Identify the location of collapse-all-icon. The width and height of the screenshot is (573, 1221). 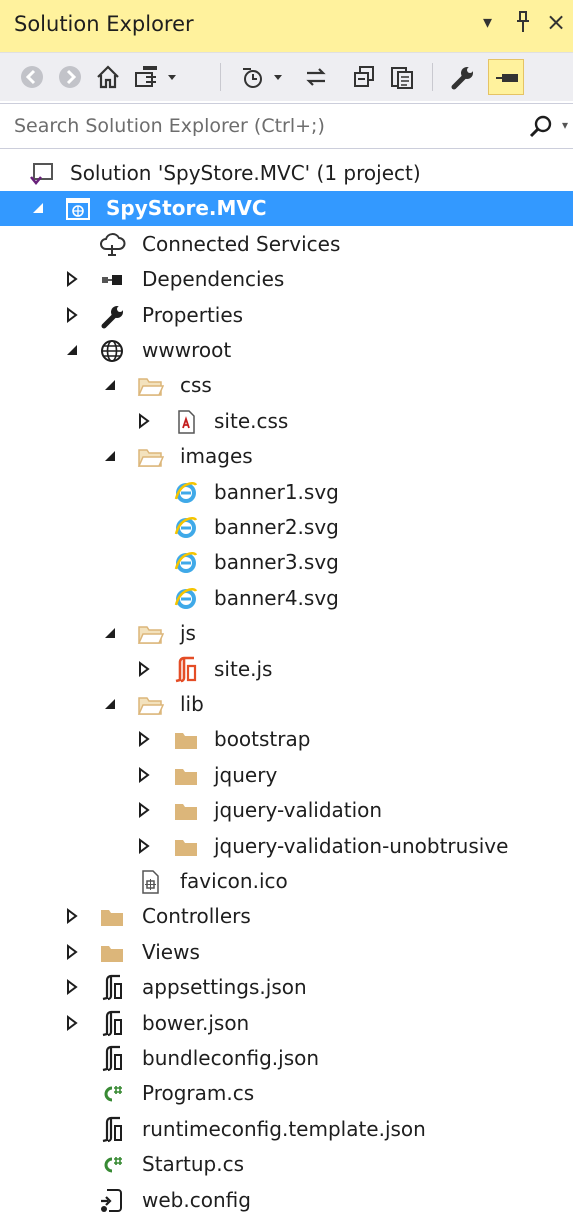
(364, 76).